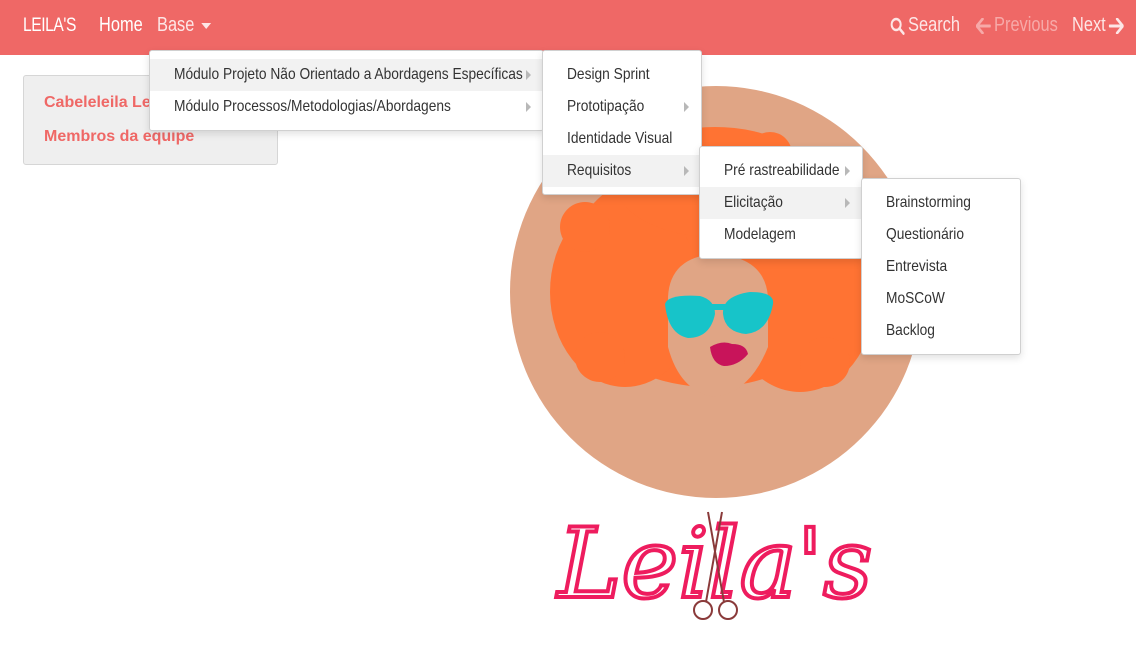 This screenshot has width=1136, height=654. What do you see at coordinates (568, 27) in the screenshot?
I see `navbar: LEILA'S Home Base Search Previous Next` at bounding box center [568, 27].